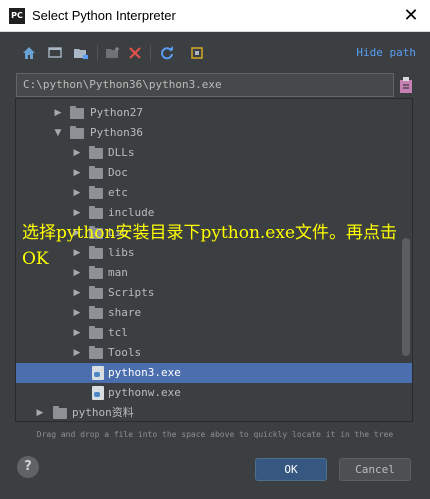 Image resolution: width=430 pixels, height=499 pixels. I want to click on desktop-icon, so click(55, 53).